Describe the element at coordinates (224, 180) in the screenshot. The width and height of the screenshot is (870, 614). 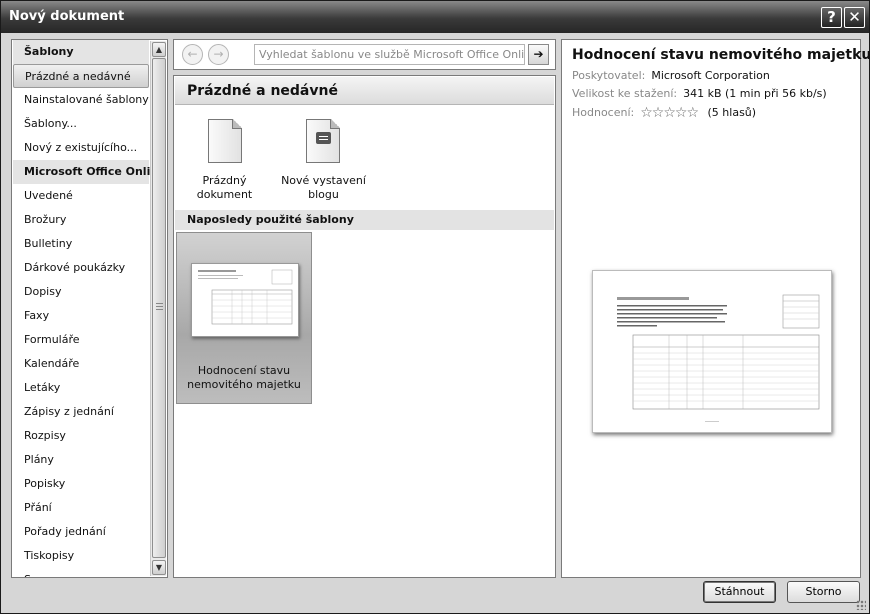
I see `template-label-line: Prázdný` at that location.